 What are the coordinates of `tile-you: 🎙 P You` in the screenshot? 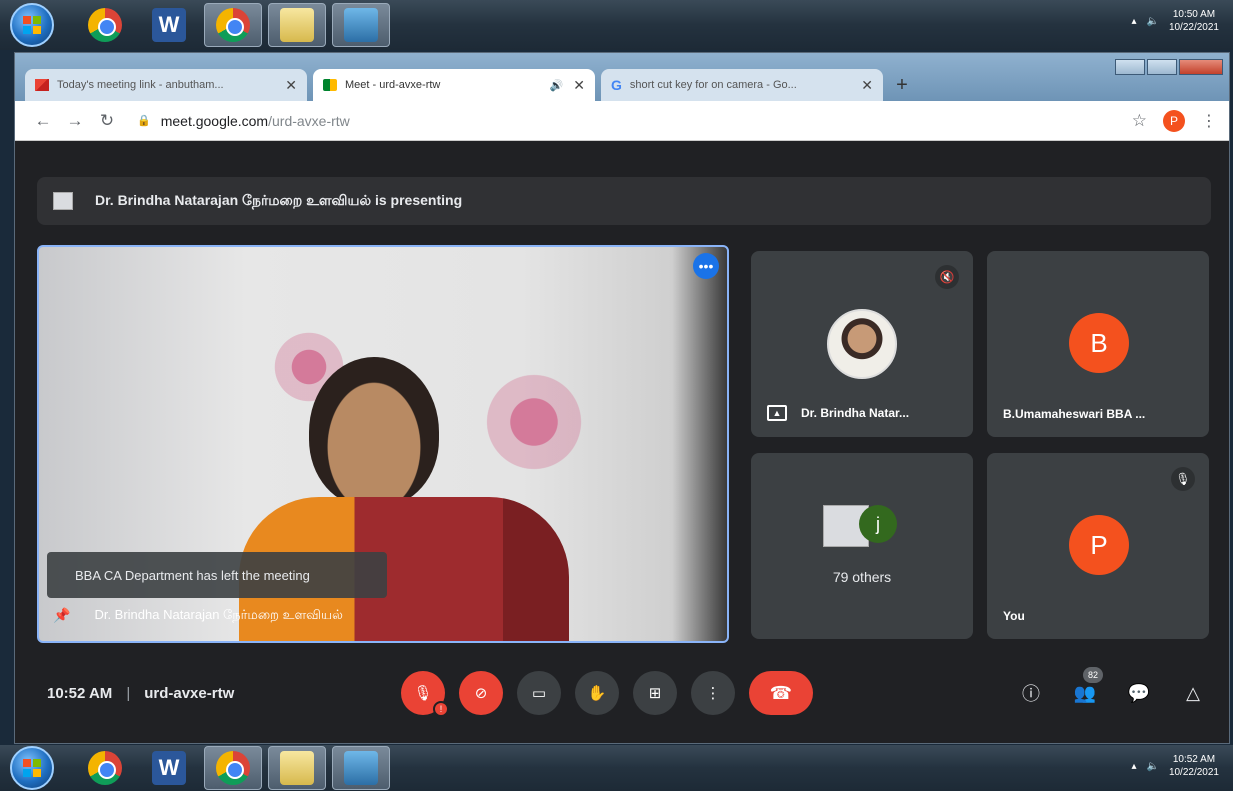 It's located at (1098, 546).